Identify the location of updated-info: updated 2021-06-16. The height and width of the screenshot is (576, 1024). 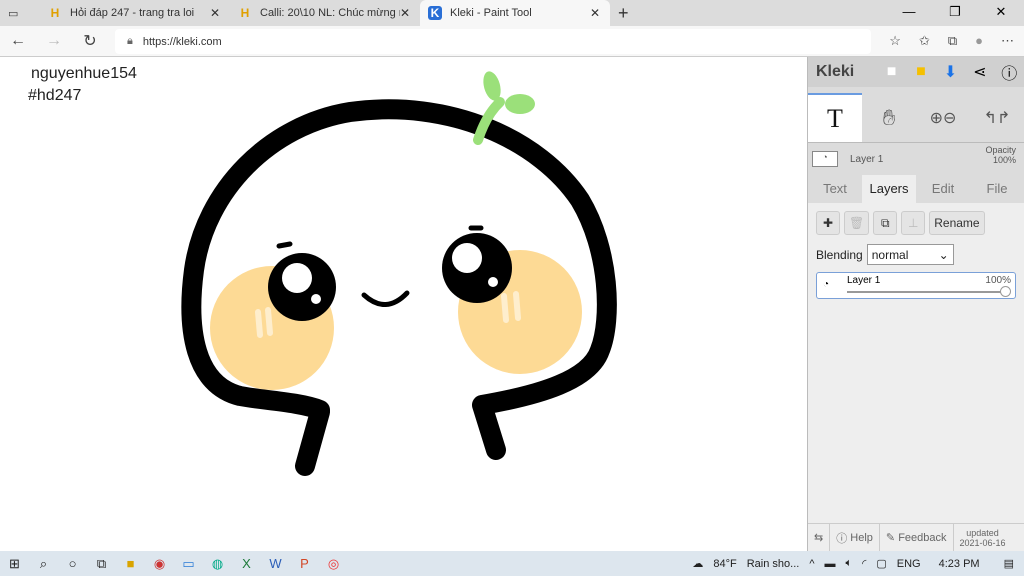
(983, 538).